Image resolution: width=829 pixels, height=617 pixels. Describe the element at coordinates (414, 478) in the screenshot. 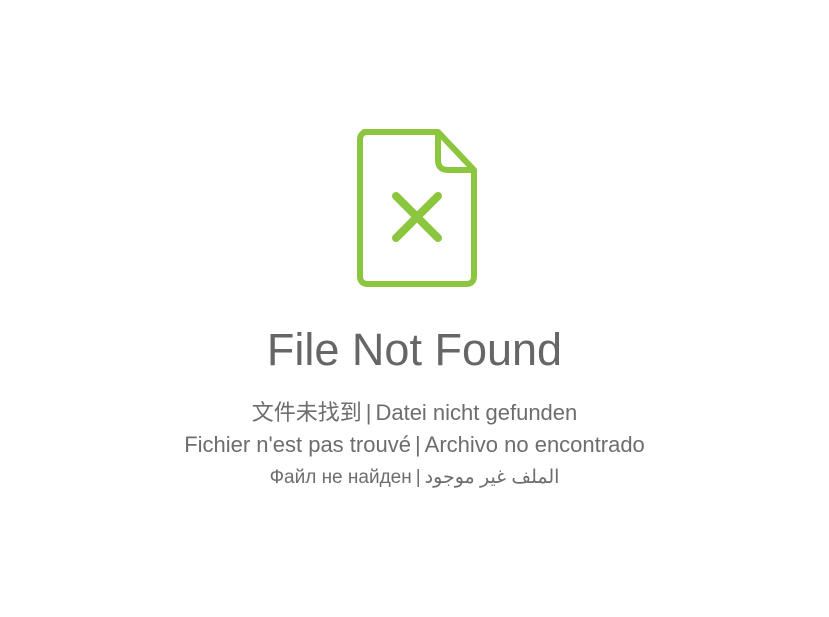

I see `translation-line-3: Файл не найден | الملف غير موجود` at that location.